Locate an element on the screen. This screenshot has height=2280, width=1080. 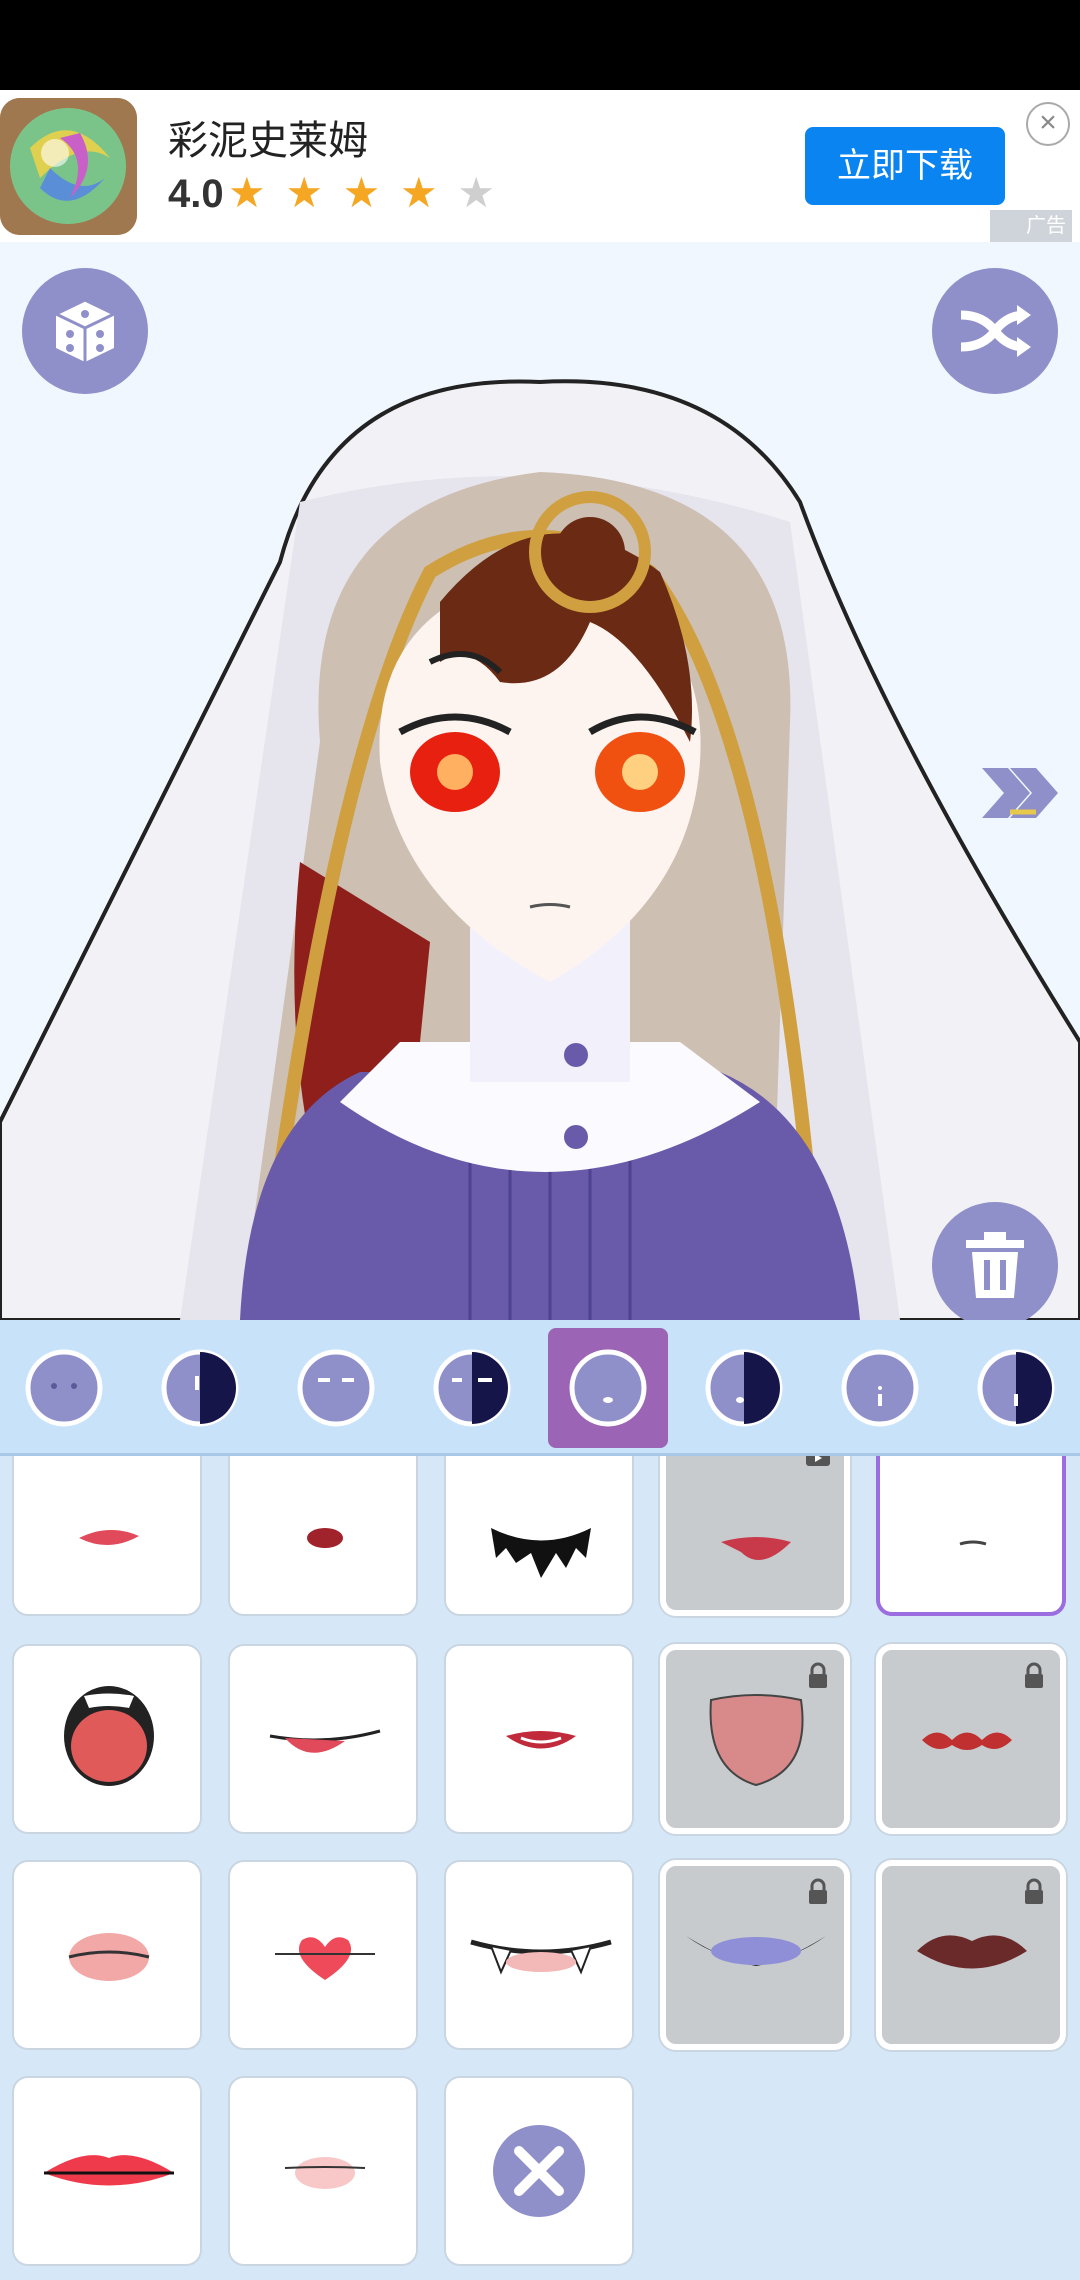
face-half-nose-icon is located at coordinates (1016, 1388).